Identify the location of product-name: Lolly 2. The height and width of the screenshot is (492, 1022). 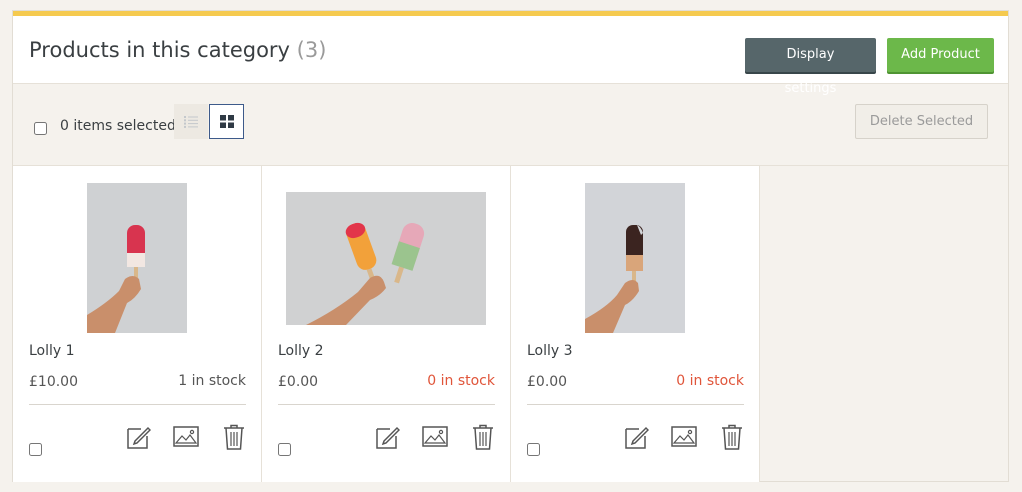
(301, 351).